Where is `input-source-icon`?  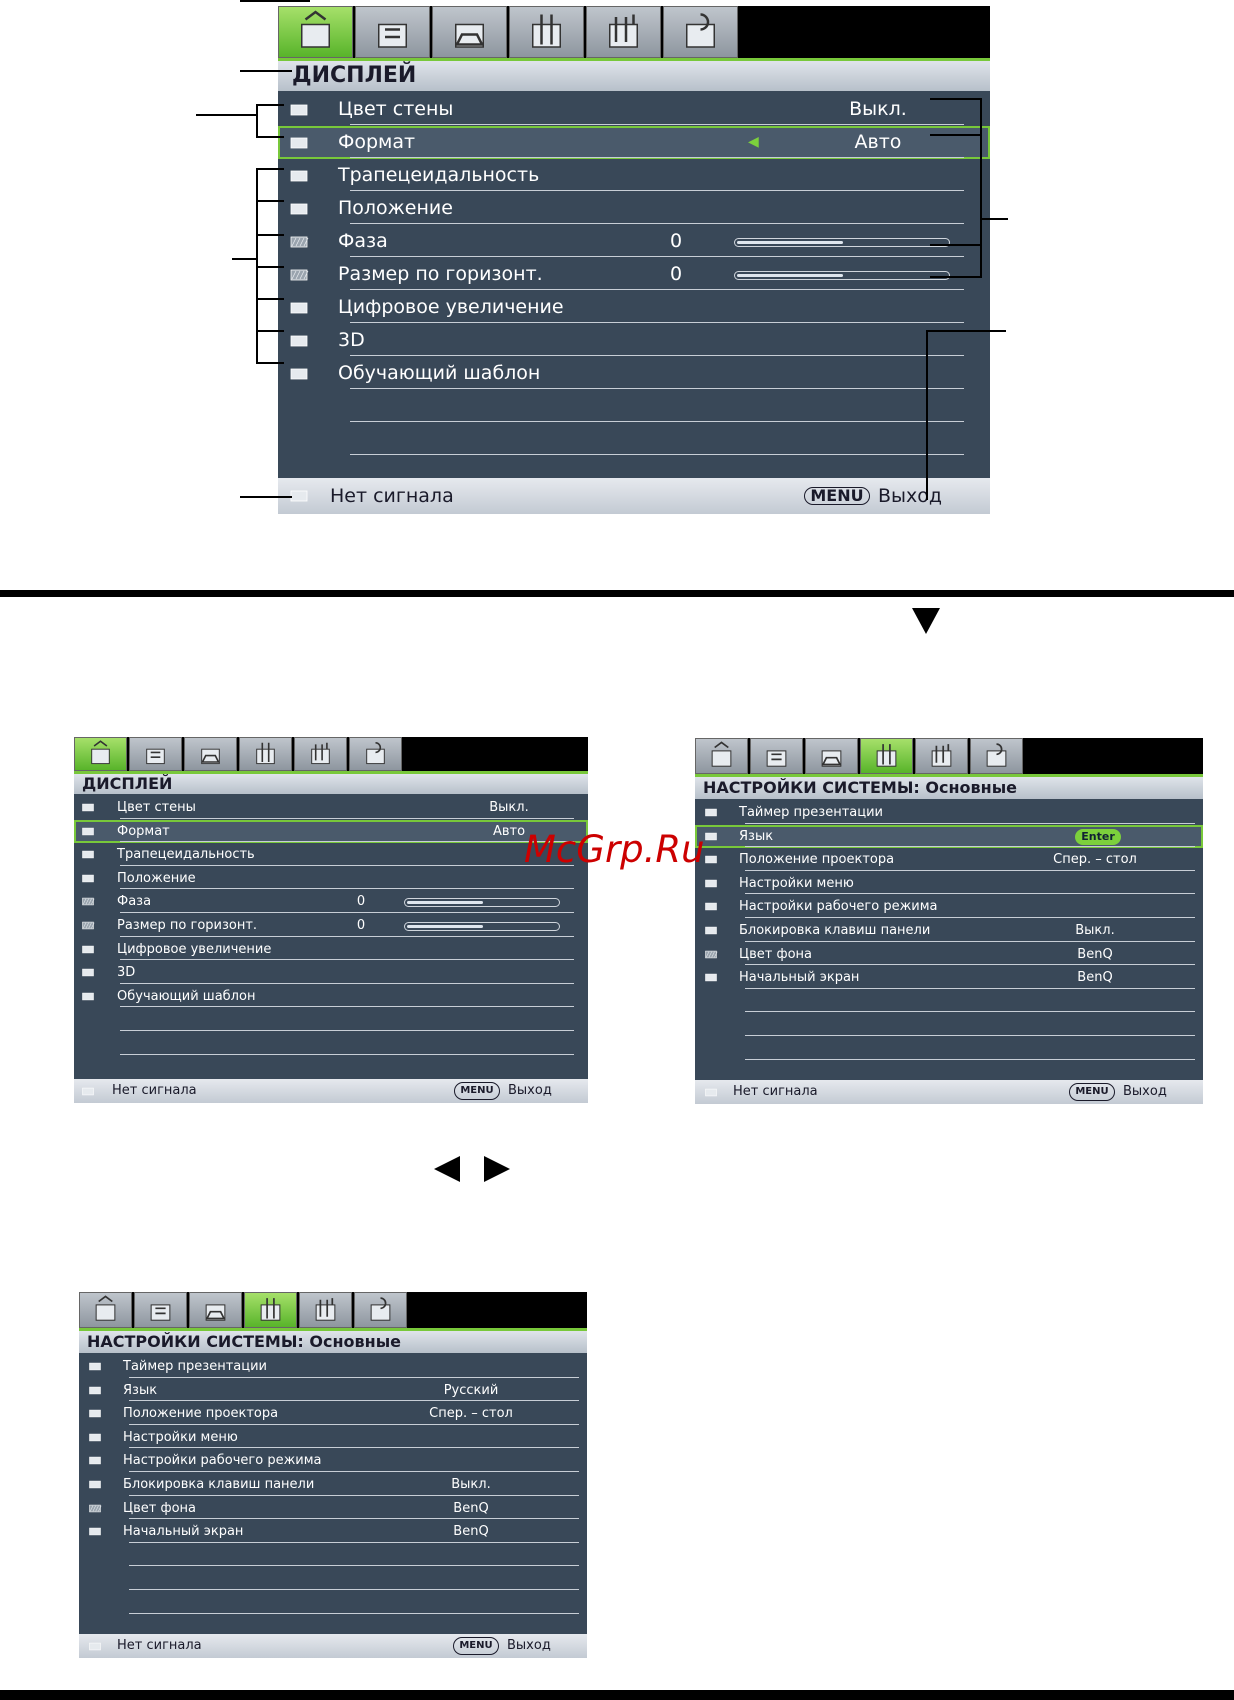 input-source-icon is located at coordinates (95, 1646).